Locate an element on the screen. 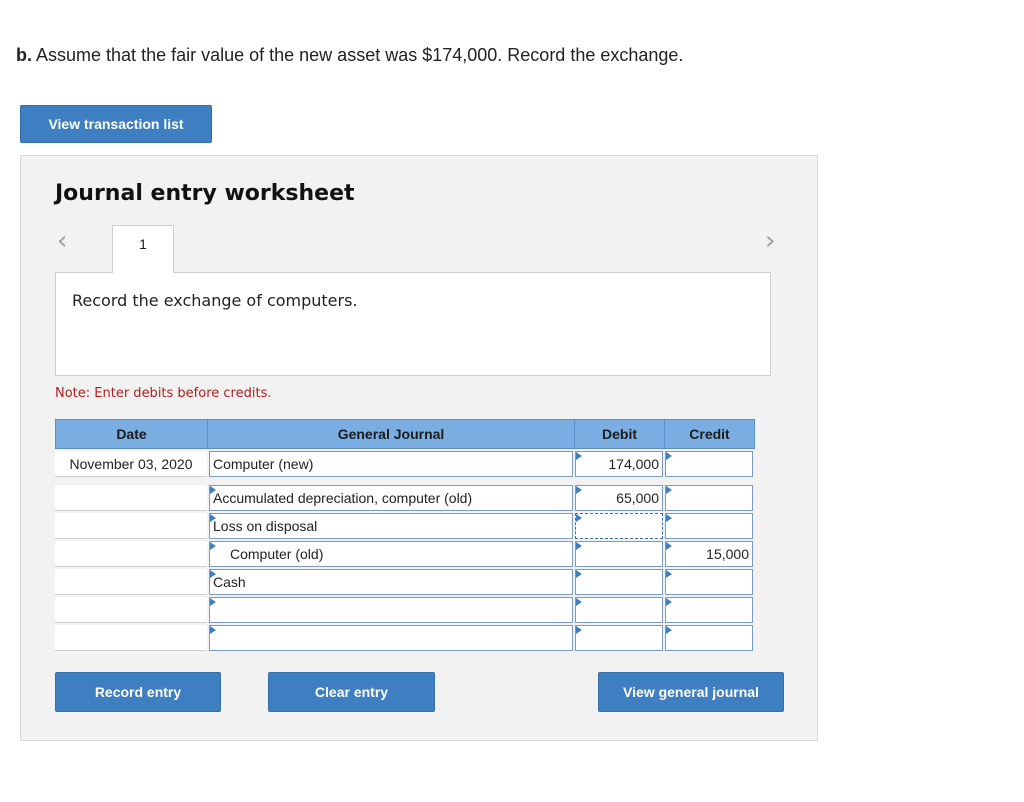 The width and height of the screenshot is (1024, 802). question-label: b. is located at coordinates (24, 55).